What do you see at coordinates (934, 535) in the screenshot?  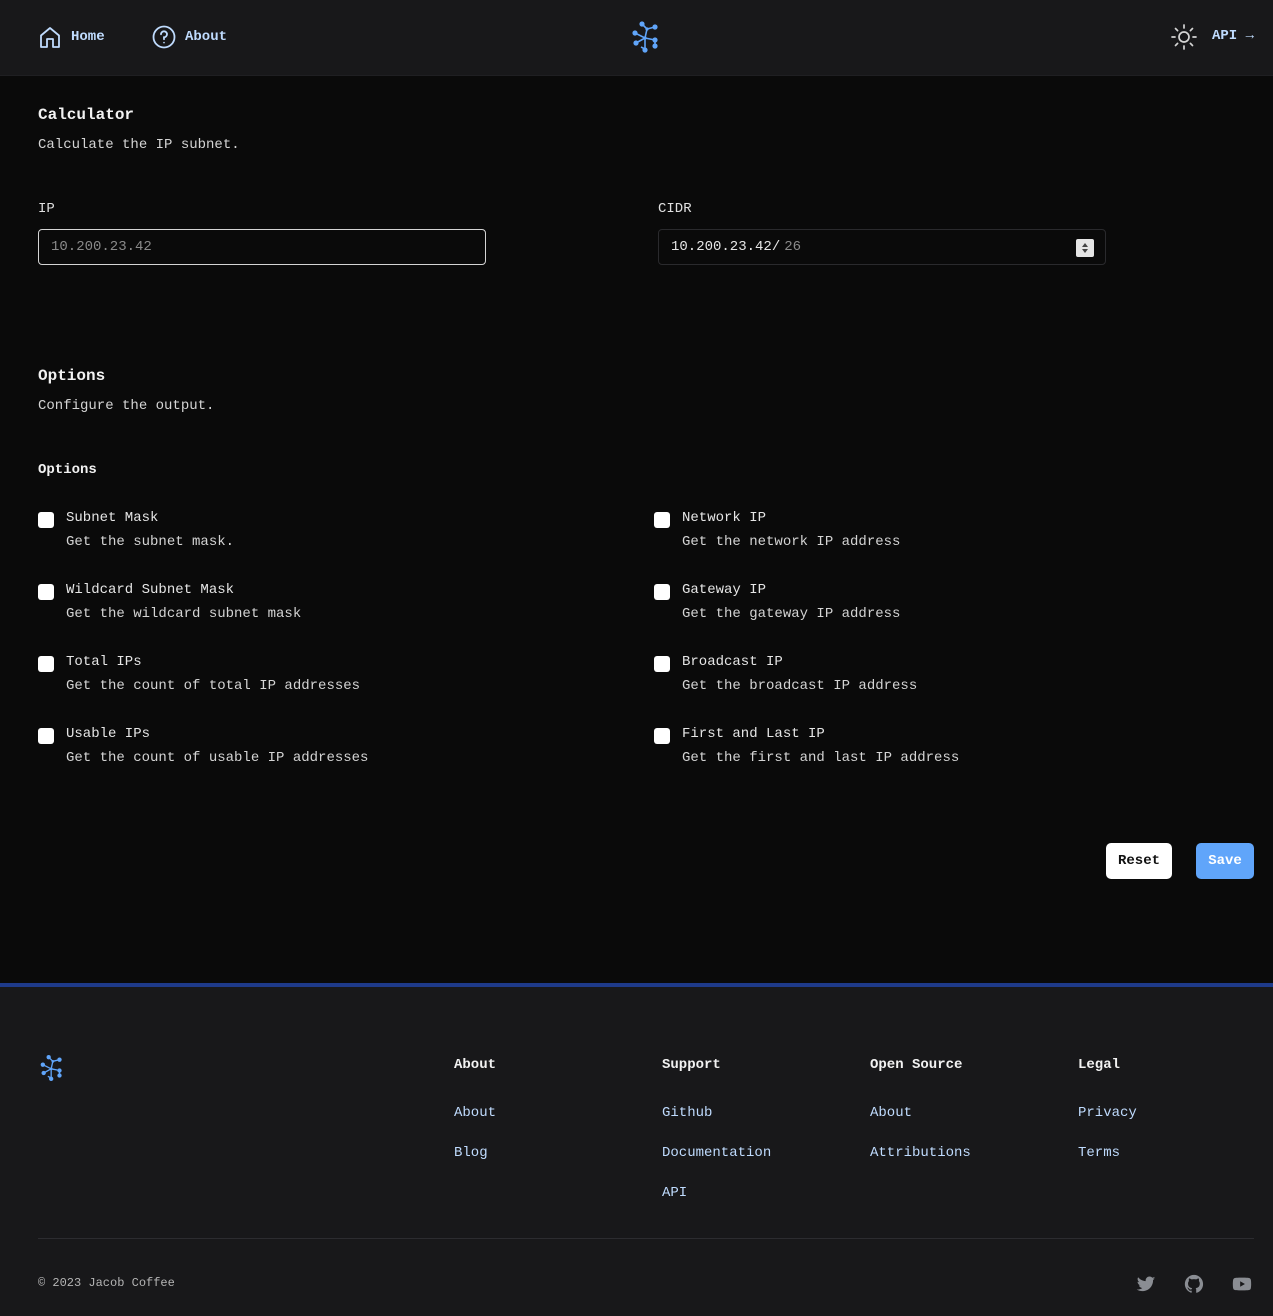 I see `option-network-ip: Network IP Get the network IP address` at bounding box center [934, 535].